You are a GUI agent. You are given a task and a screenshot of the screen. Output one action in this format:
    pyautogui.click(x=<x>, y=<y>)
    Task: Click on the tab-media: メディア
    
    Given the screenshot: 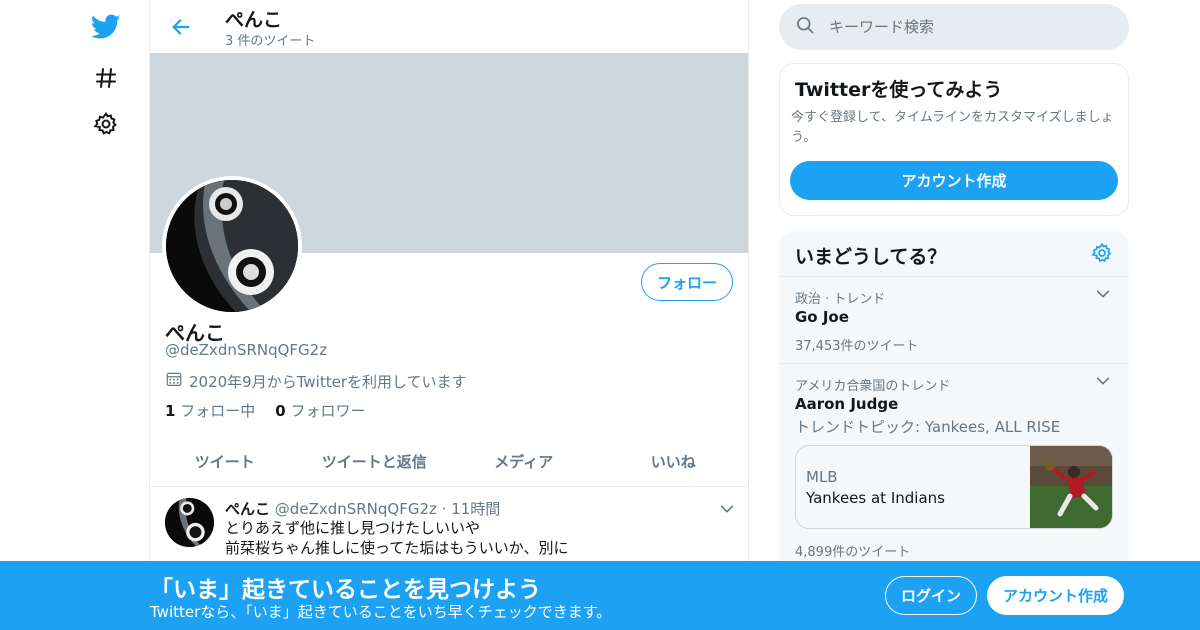 What is the action you would take?
    pyautogui.click(x=524, y=461)
    